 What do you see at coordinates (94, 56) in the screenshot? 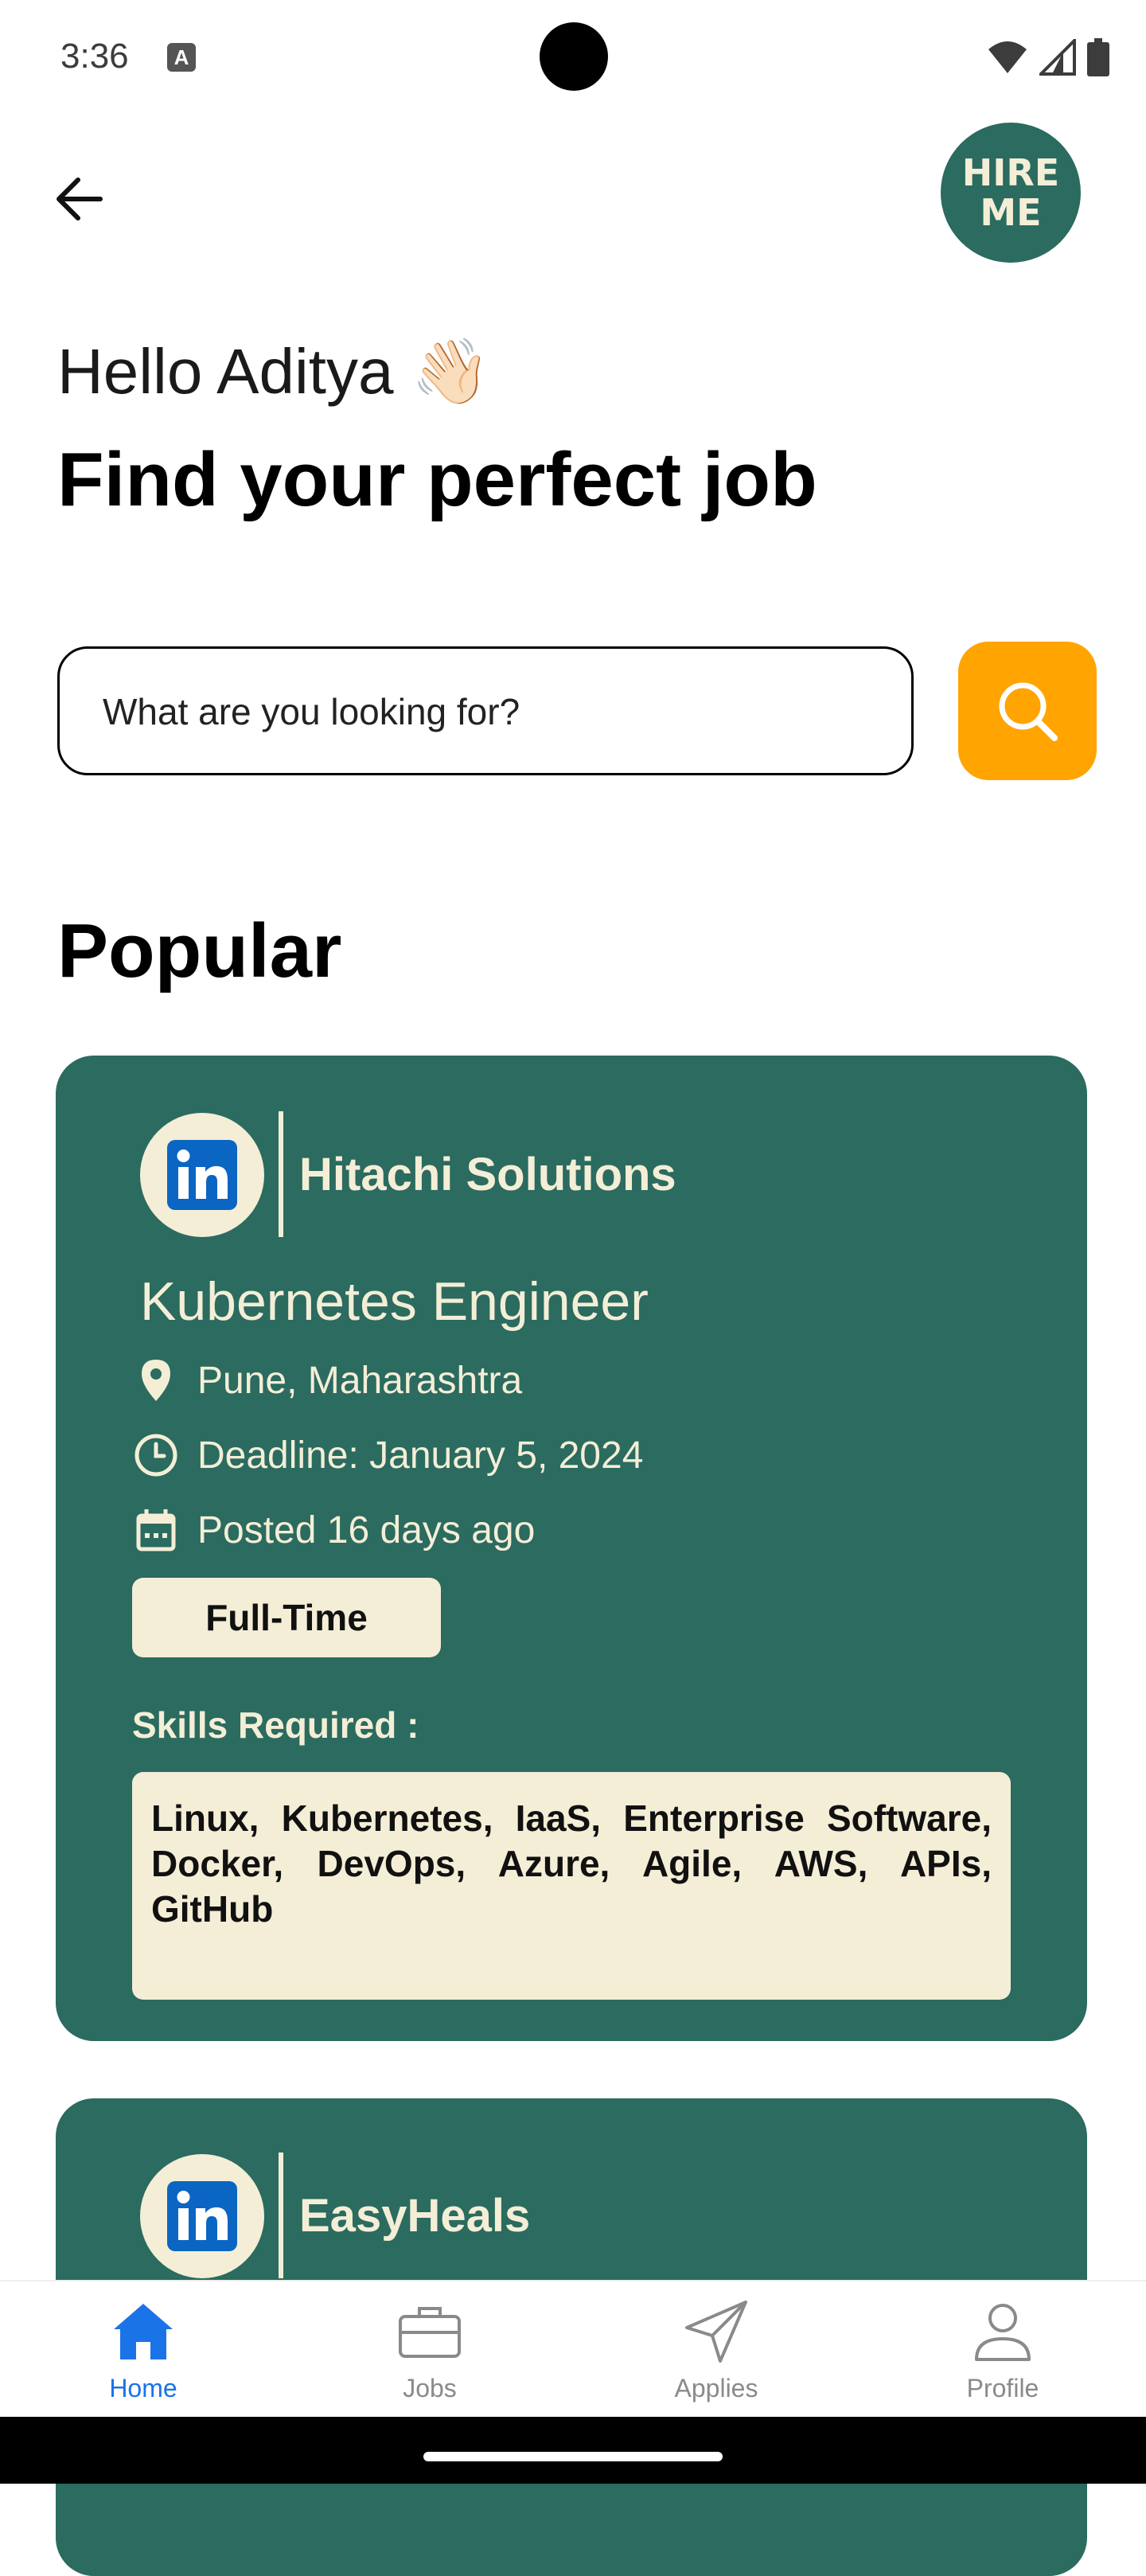
I see `status-time: 3:36` at bounding box center [94, 56].